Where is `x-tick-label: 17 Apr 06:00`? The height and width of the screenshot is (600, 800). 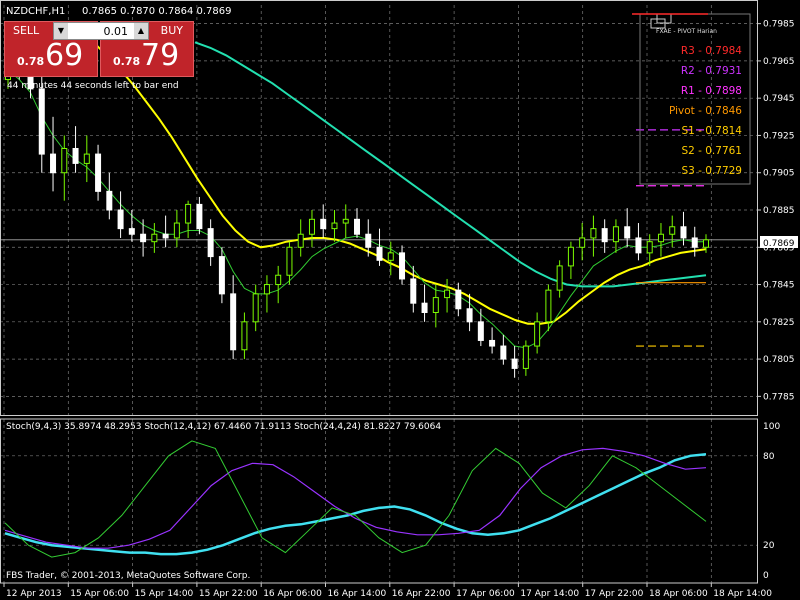
x-tick-label: 17 Apr 06:00 is located at coordinates (485, 594).